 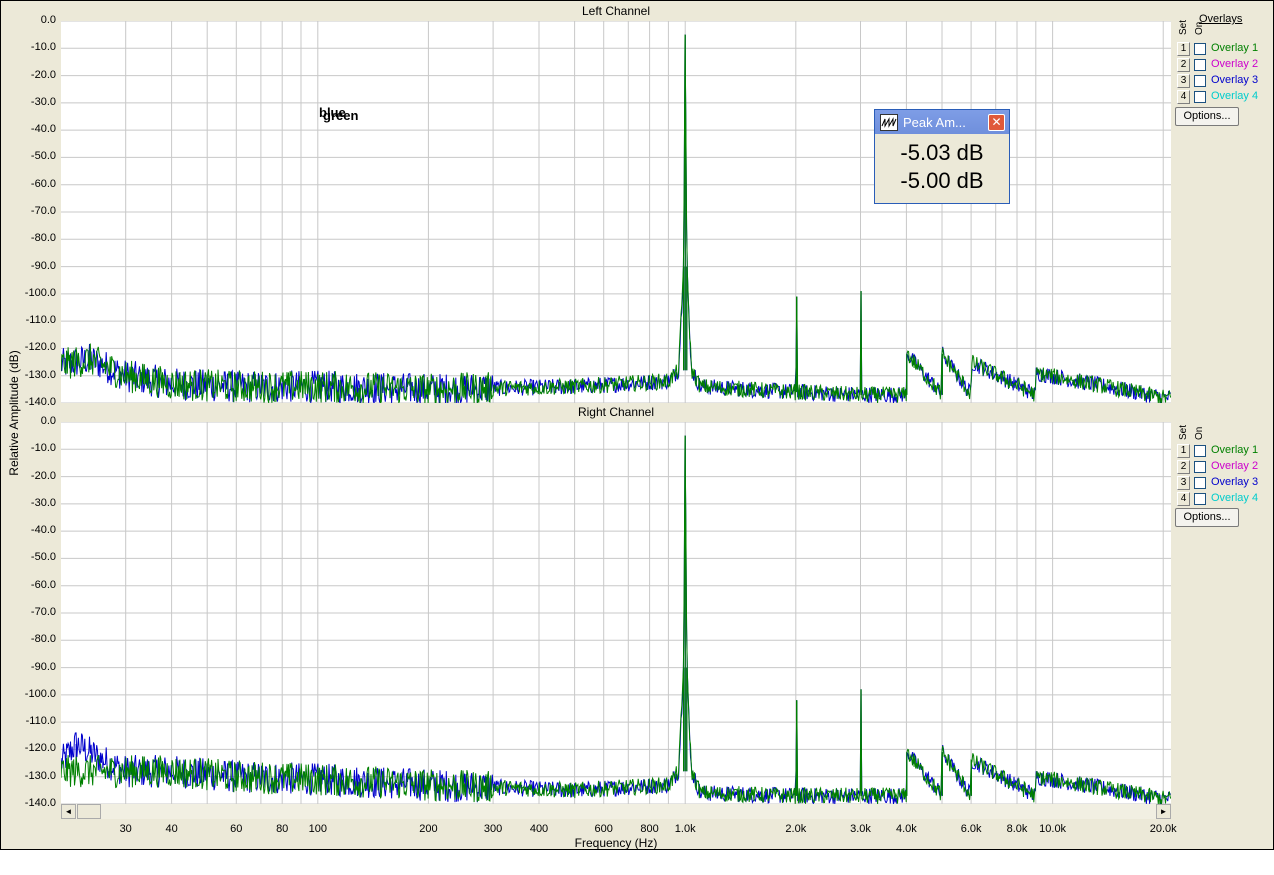 What do you see at coordinates (860, 829) in the screenshot?
I see `x-tick-label: 3.0k` at bounding box center [860, 829].